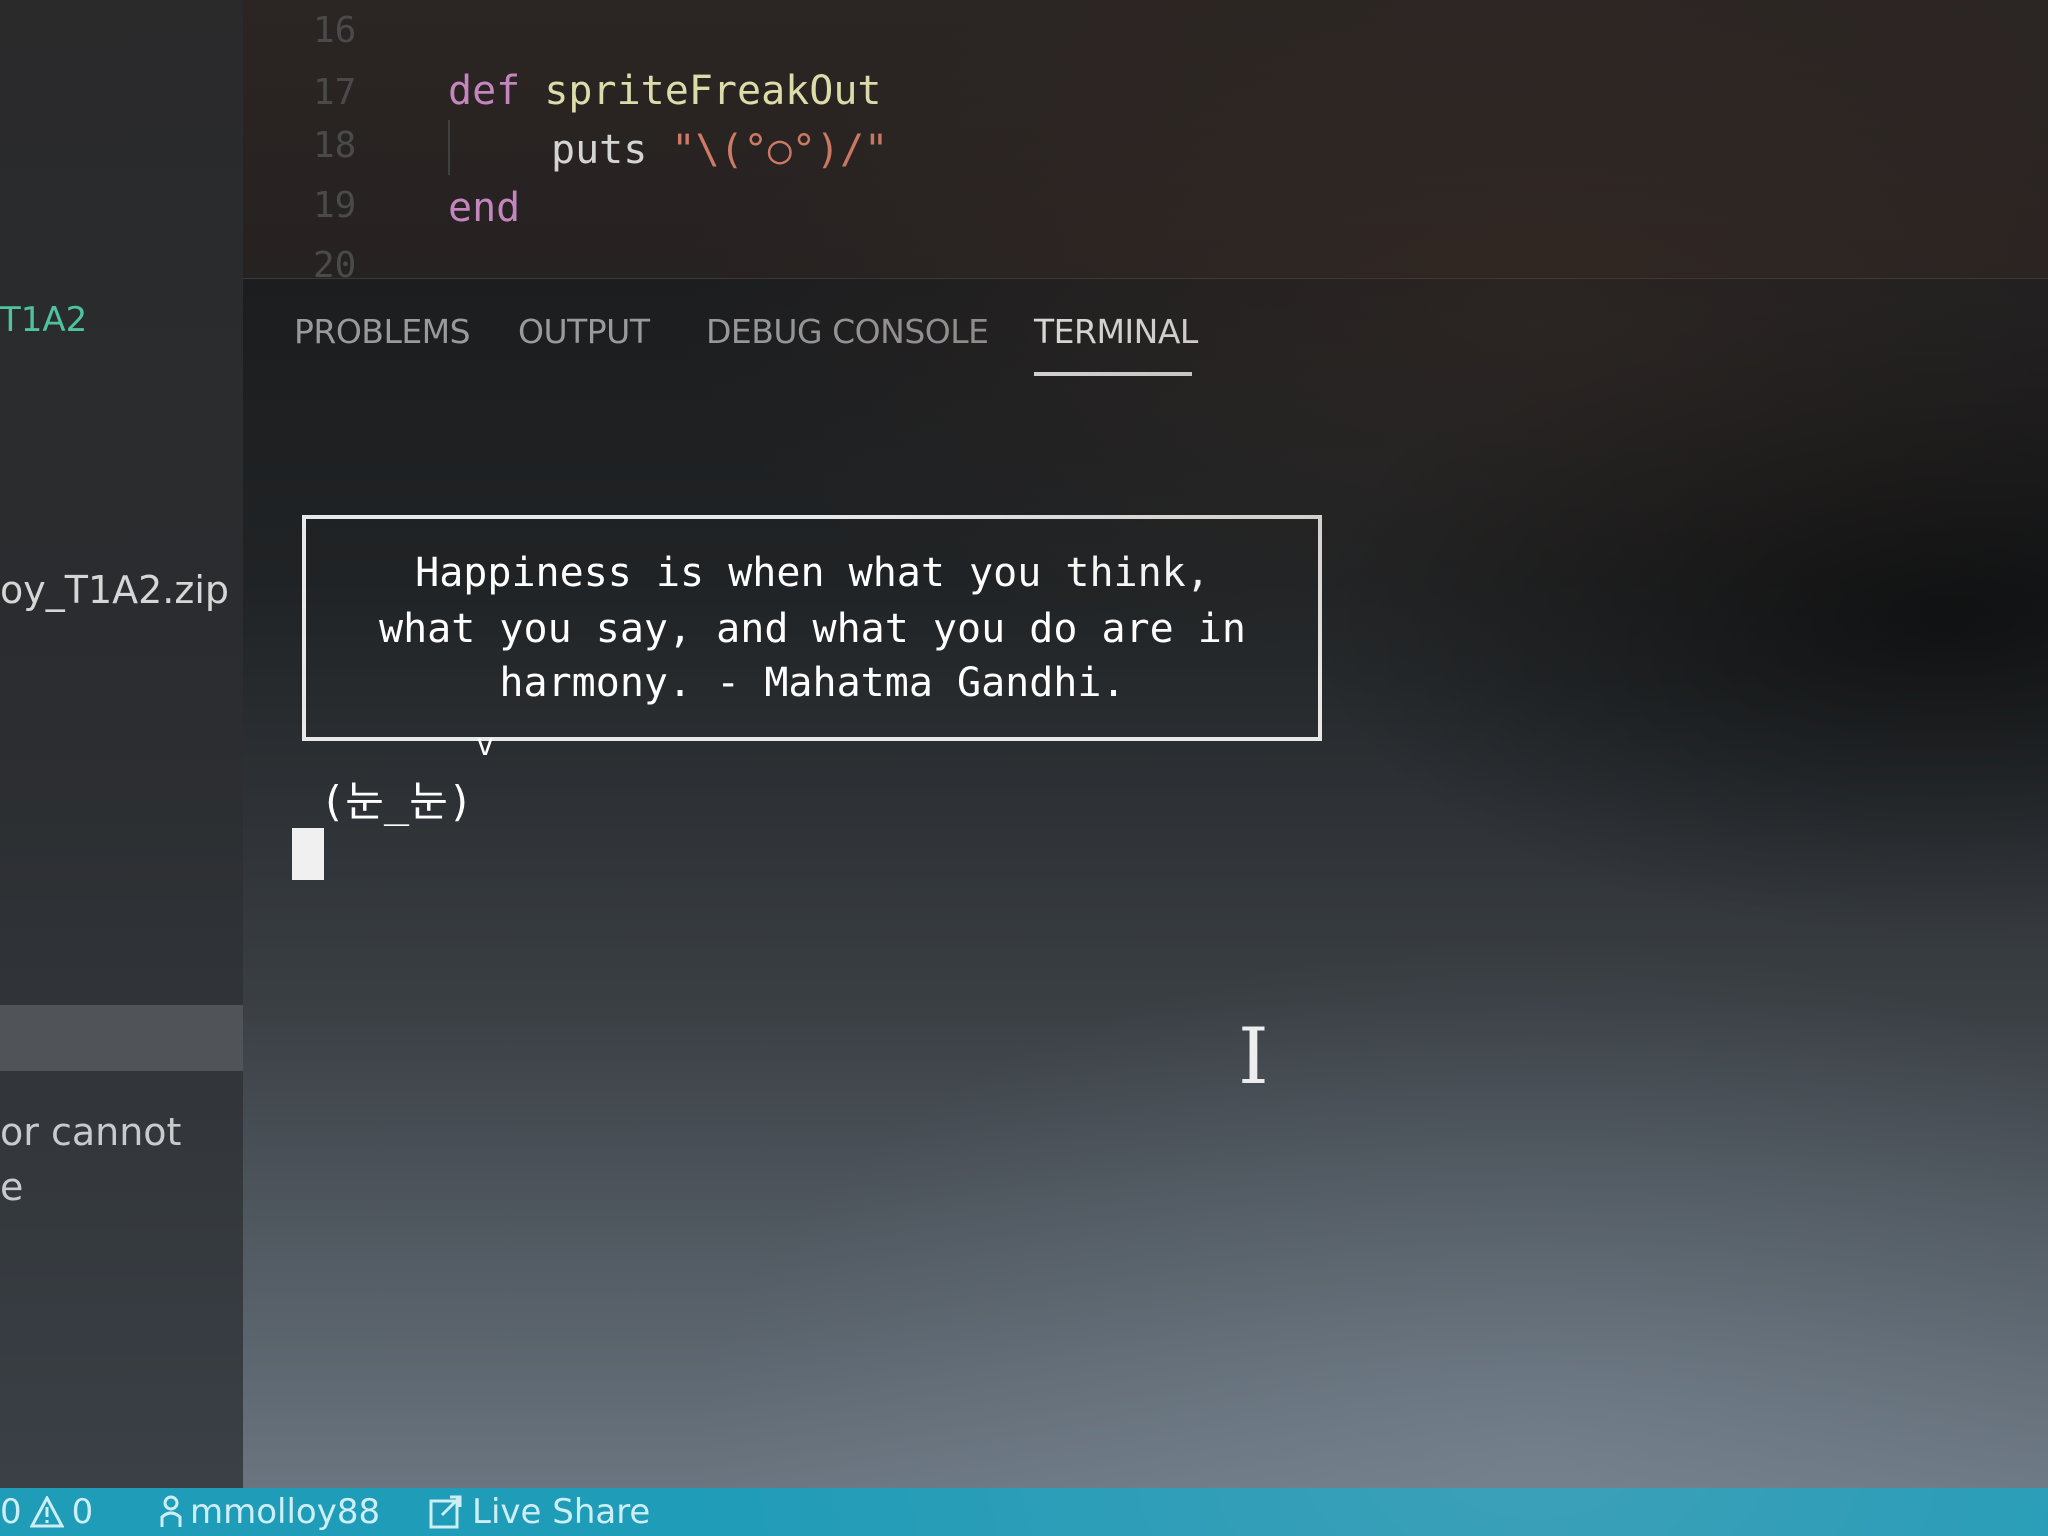 This screenshot has width=2048, height=1536. I want to click on line-number: 16, so click(335, 30).